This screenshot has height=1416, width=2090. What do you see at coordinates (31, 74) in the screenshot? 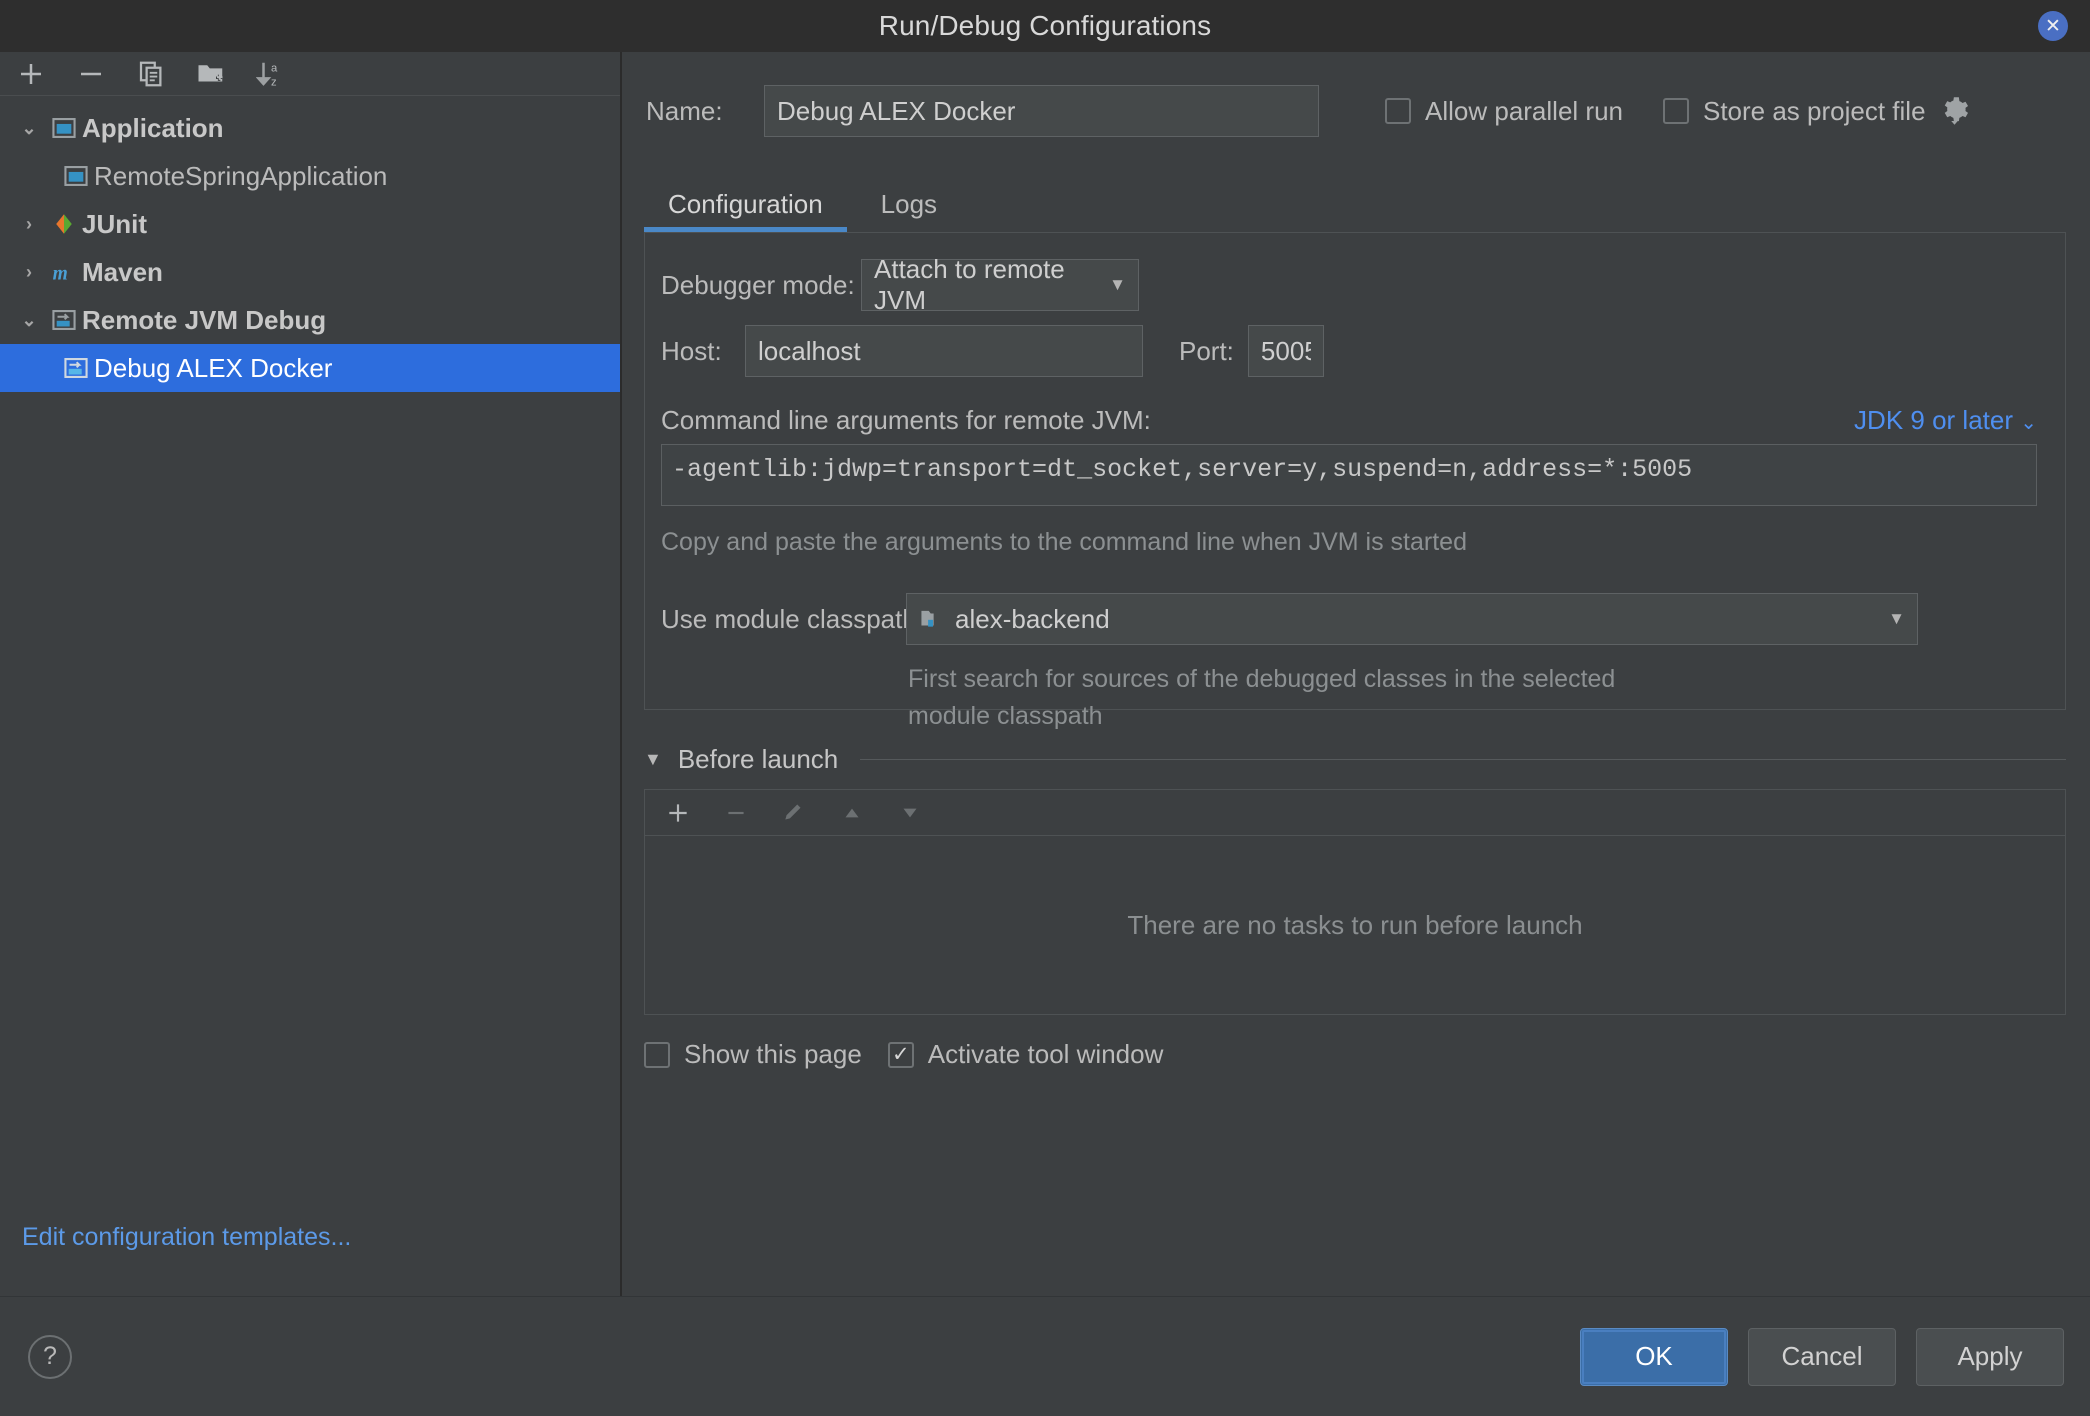
I see `add-configuration-button` at bounding box center [31, 74].